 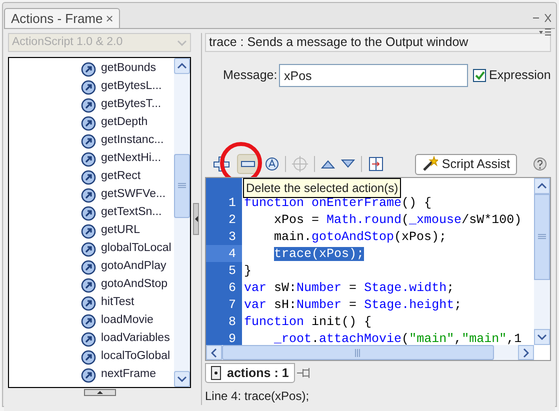 I want to click on code-line: _root.attachMovie("main","main",1, so click(x=398, y=338).